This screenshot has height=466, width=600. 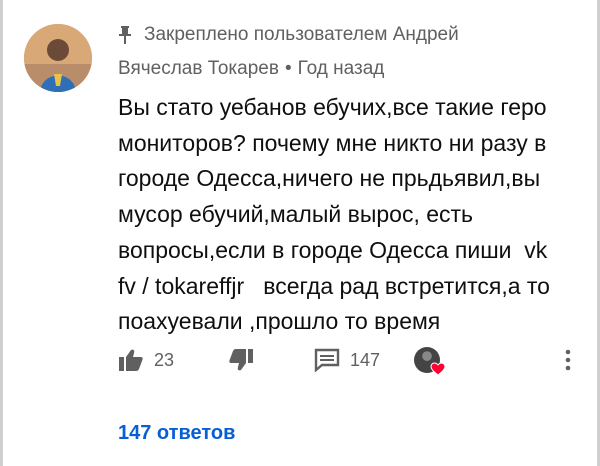 I want to click on pinned-label: Закреплено пользователем Андрей, so click(x=301, y=34).